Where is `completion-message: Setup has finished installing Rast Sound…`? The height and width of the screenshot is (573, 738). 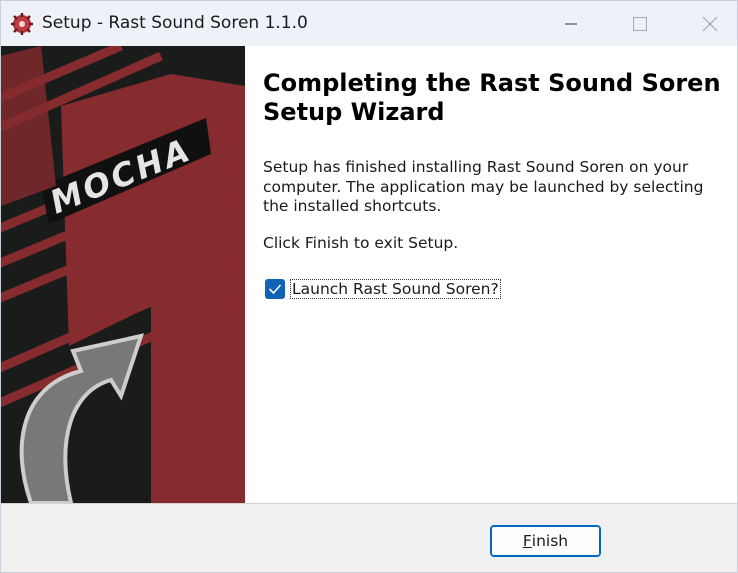 completion-message: Setup has finished installing Rast Sound… is located at coordinates (483, 186).